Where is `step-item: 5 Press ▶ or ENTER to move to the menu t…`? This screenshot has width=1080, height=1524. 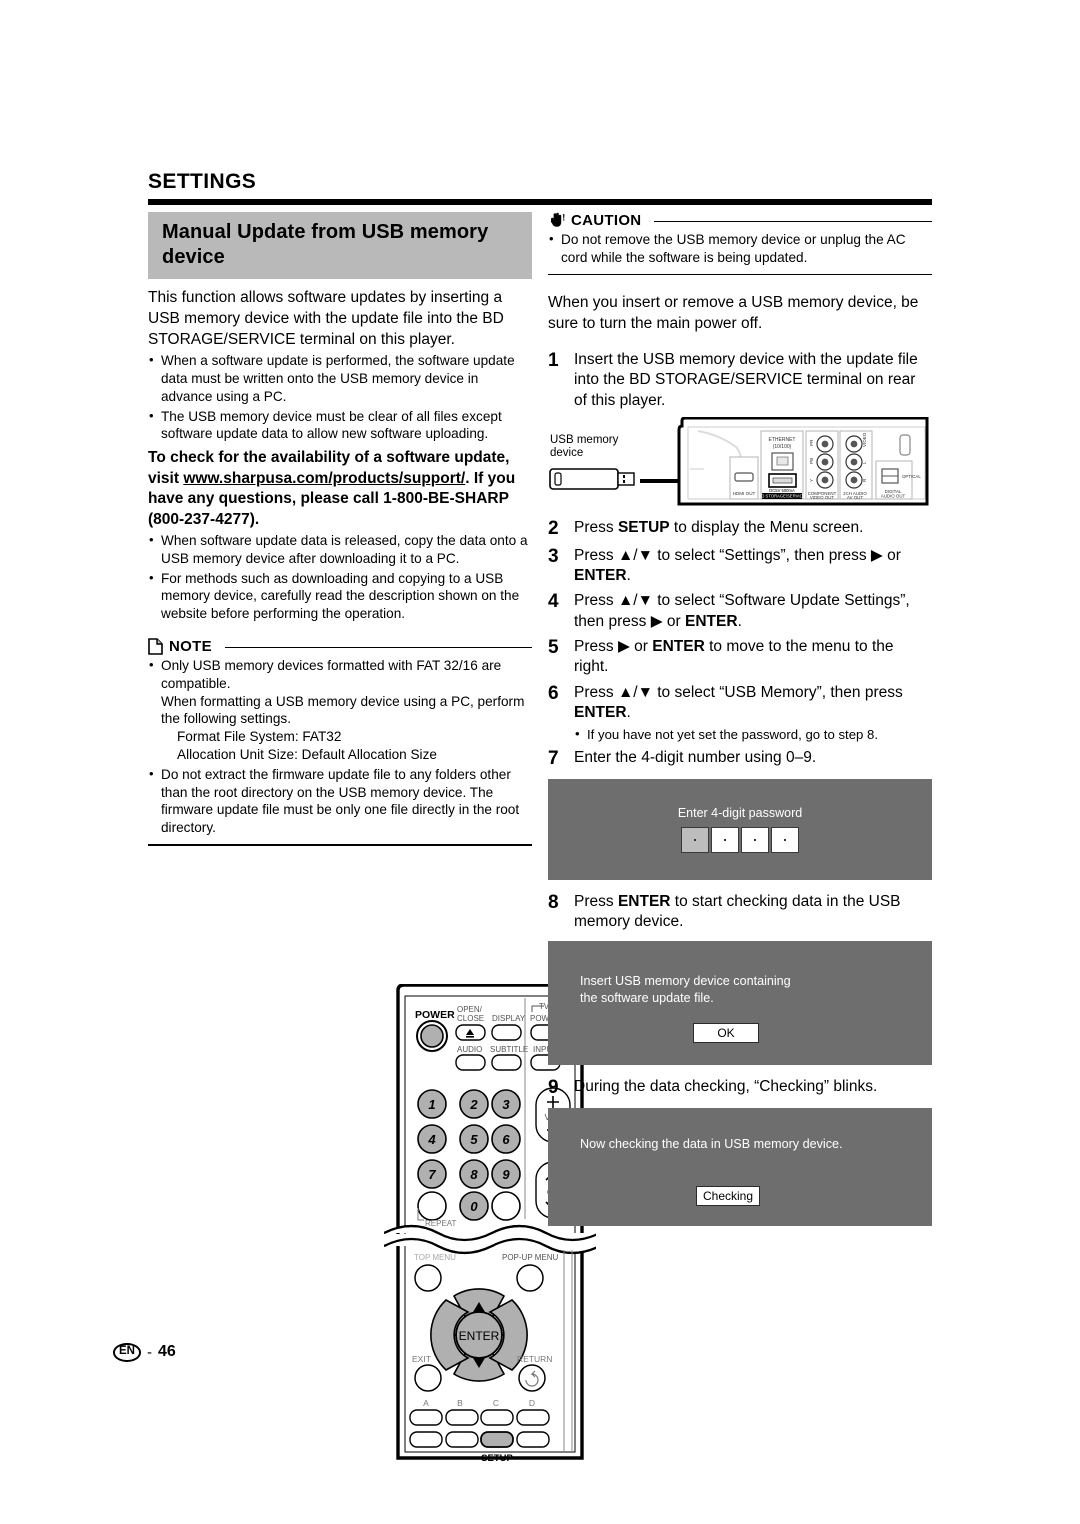
step-item: 5 Press ▶ or ENTER to move to the menu t… is located at coordinates (740, 657).